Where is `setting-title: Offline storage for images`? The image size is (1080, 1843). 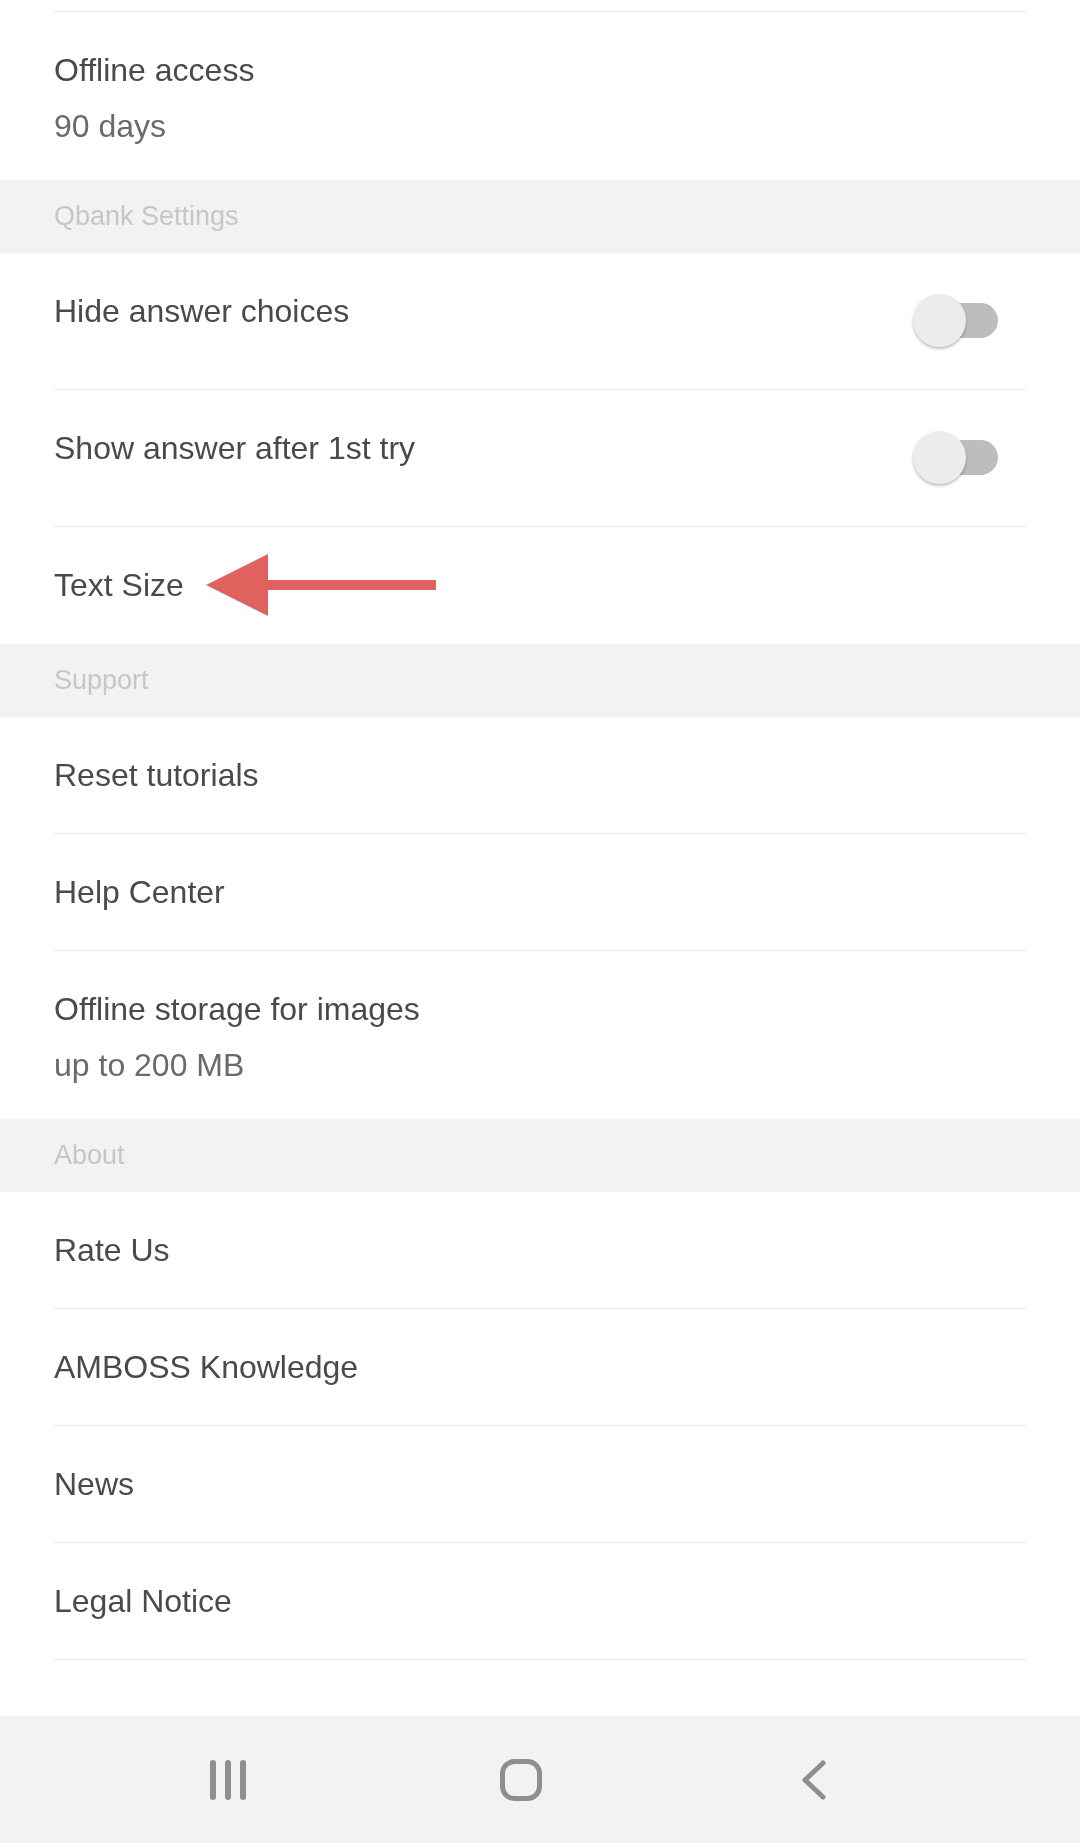
setting-title: Offline storage for images is located at coordinates (237, 1009).